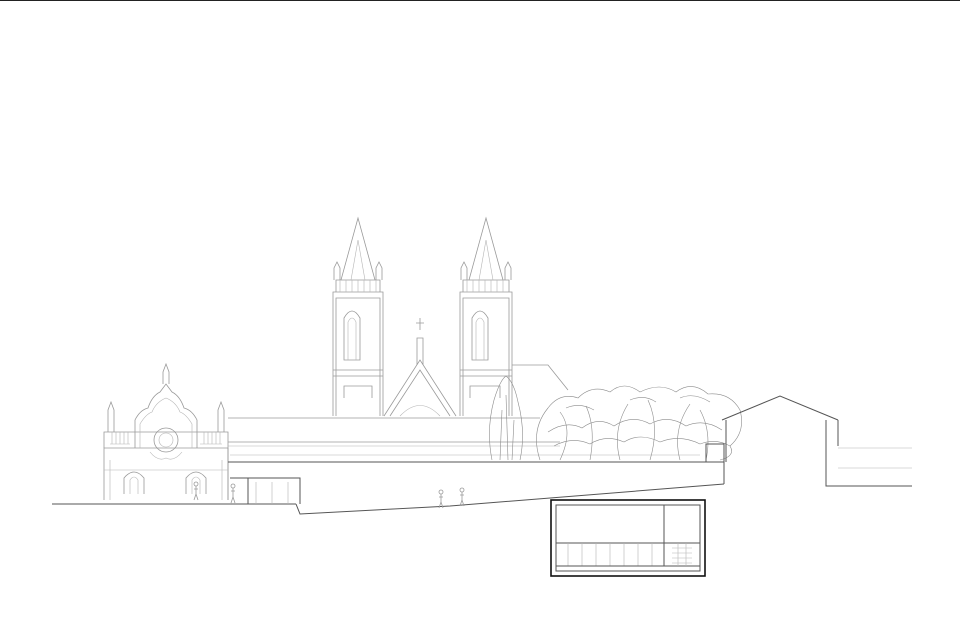 The image size is (960, 639). What do you see at coordinates (808, 441) in the screenshot?
I see `gabled-house` at bounding box center [808, 441].